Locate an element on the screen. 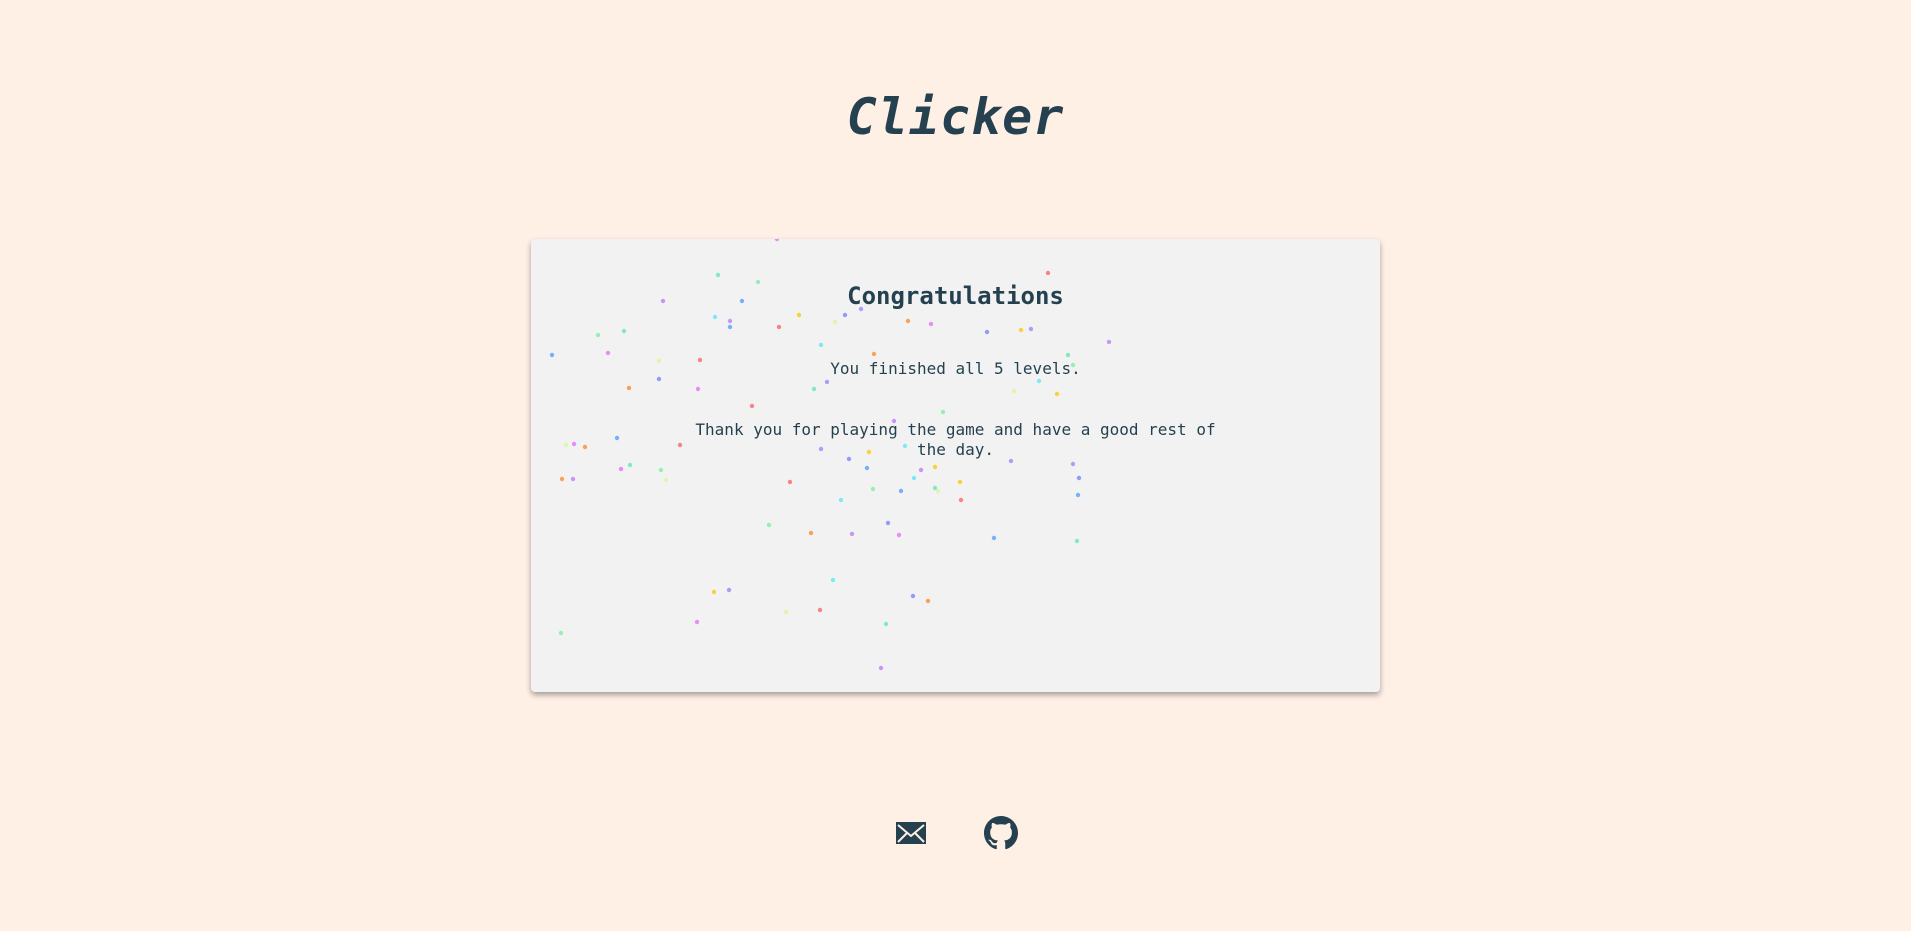  congratulations-heading: Congratulations is located at coordinates (955, 296).